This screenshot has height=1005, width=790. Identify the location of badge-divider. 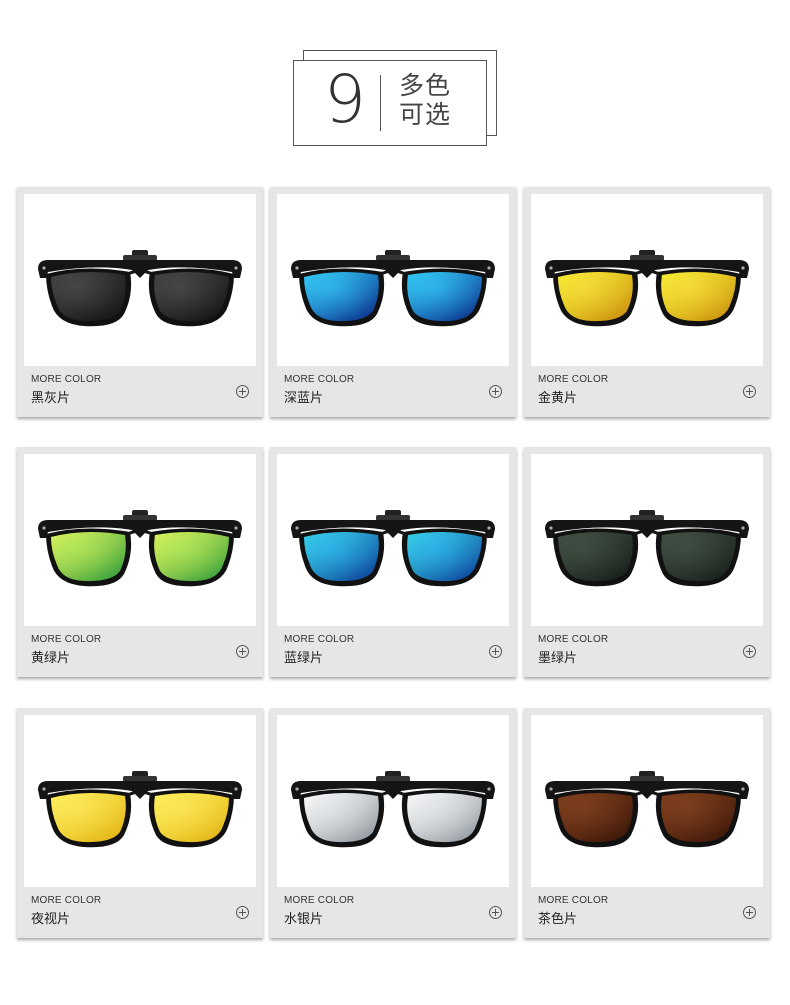
(380, 103).